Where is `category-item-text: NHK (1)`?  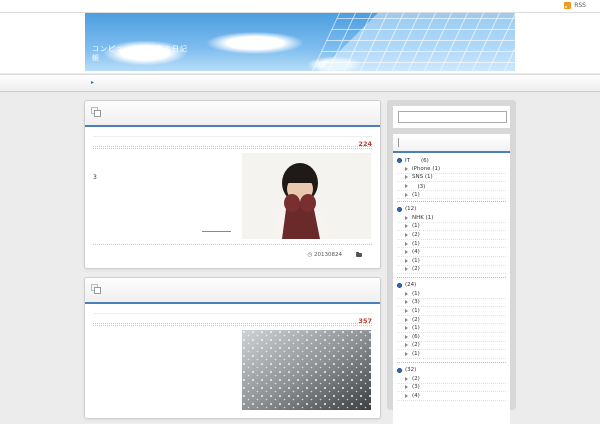
category-item-text: NHK (1) is located at coordinates (423, 217).